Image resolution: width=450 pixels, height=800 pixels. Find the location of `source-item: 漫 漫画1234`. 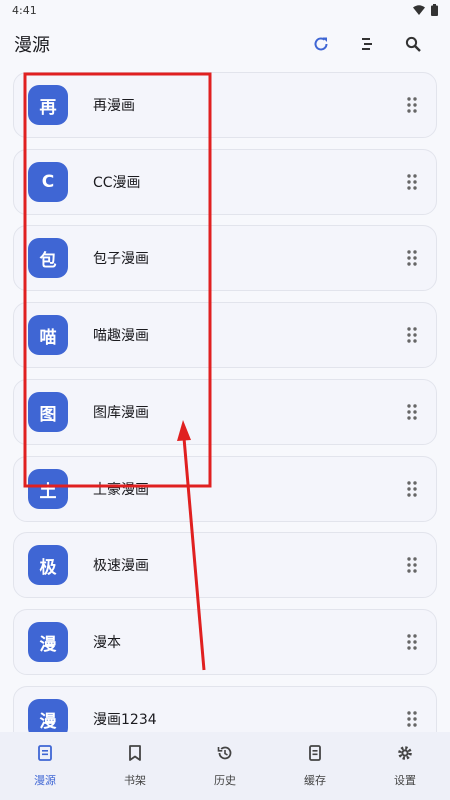

source-item: 漫 漫画1234 is located at coordinates (225, 709).